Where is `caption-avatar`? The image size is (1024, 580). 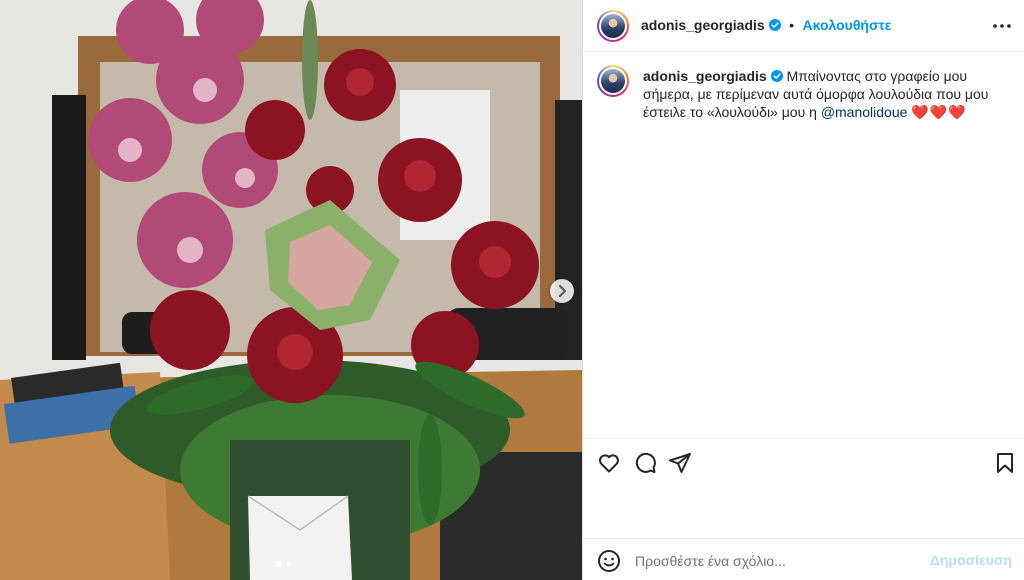 caption-avatar is located at coordinates (613, 81).